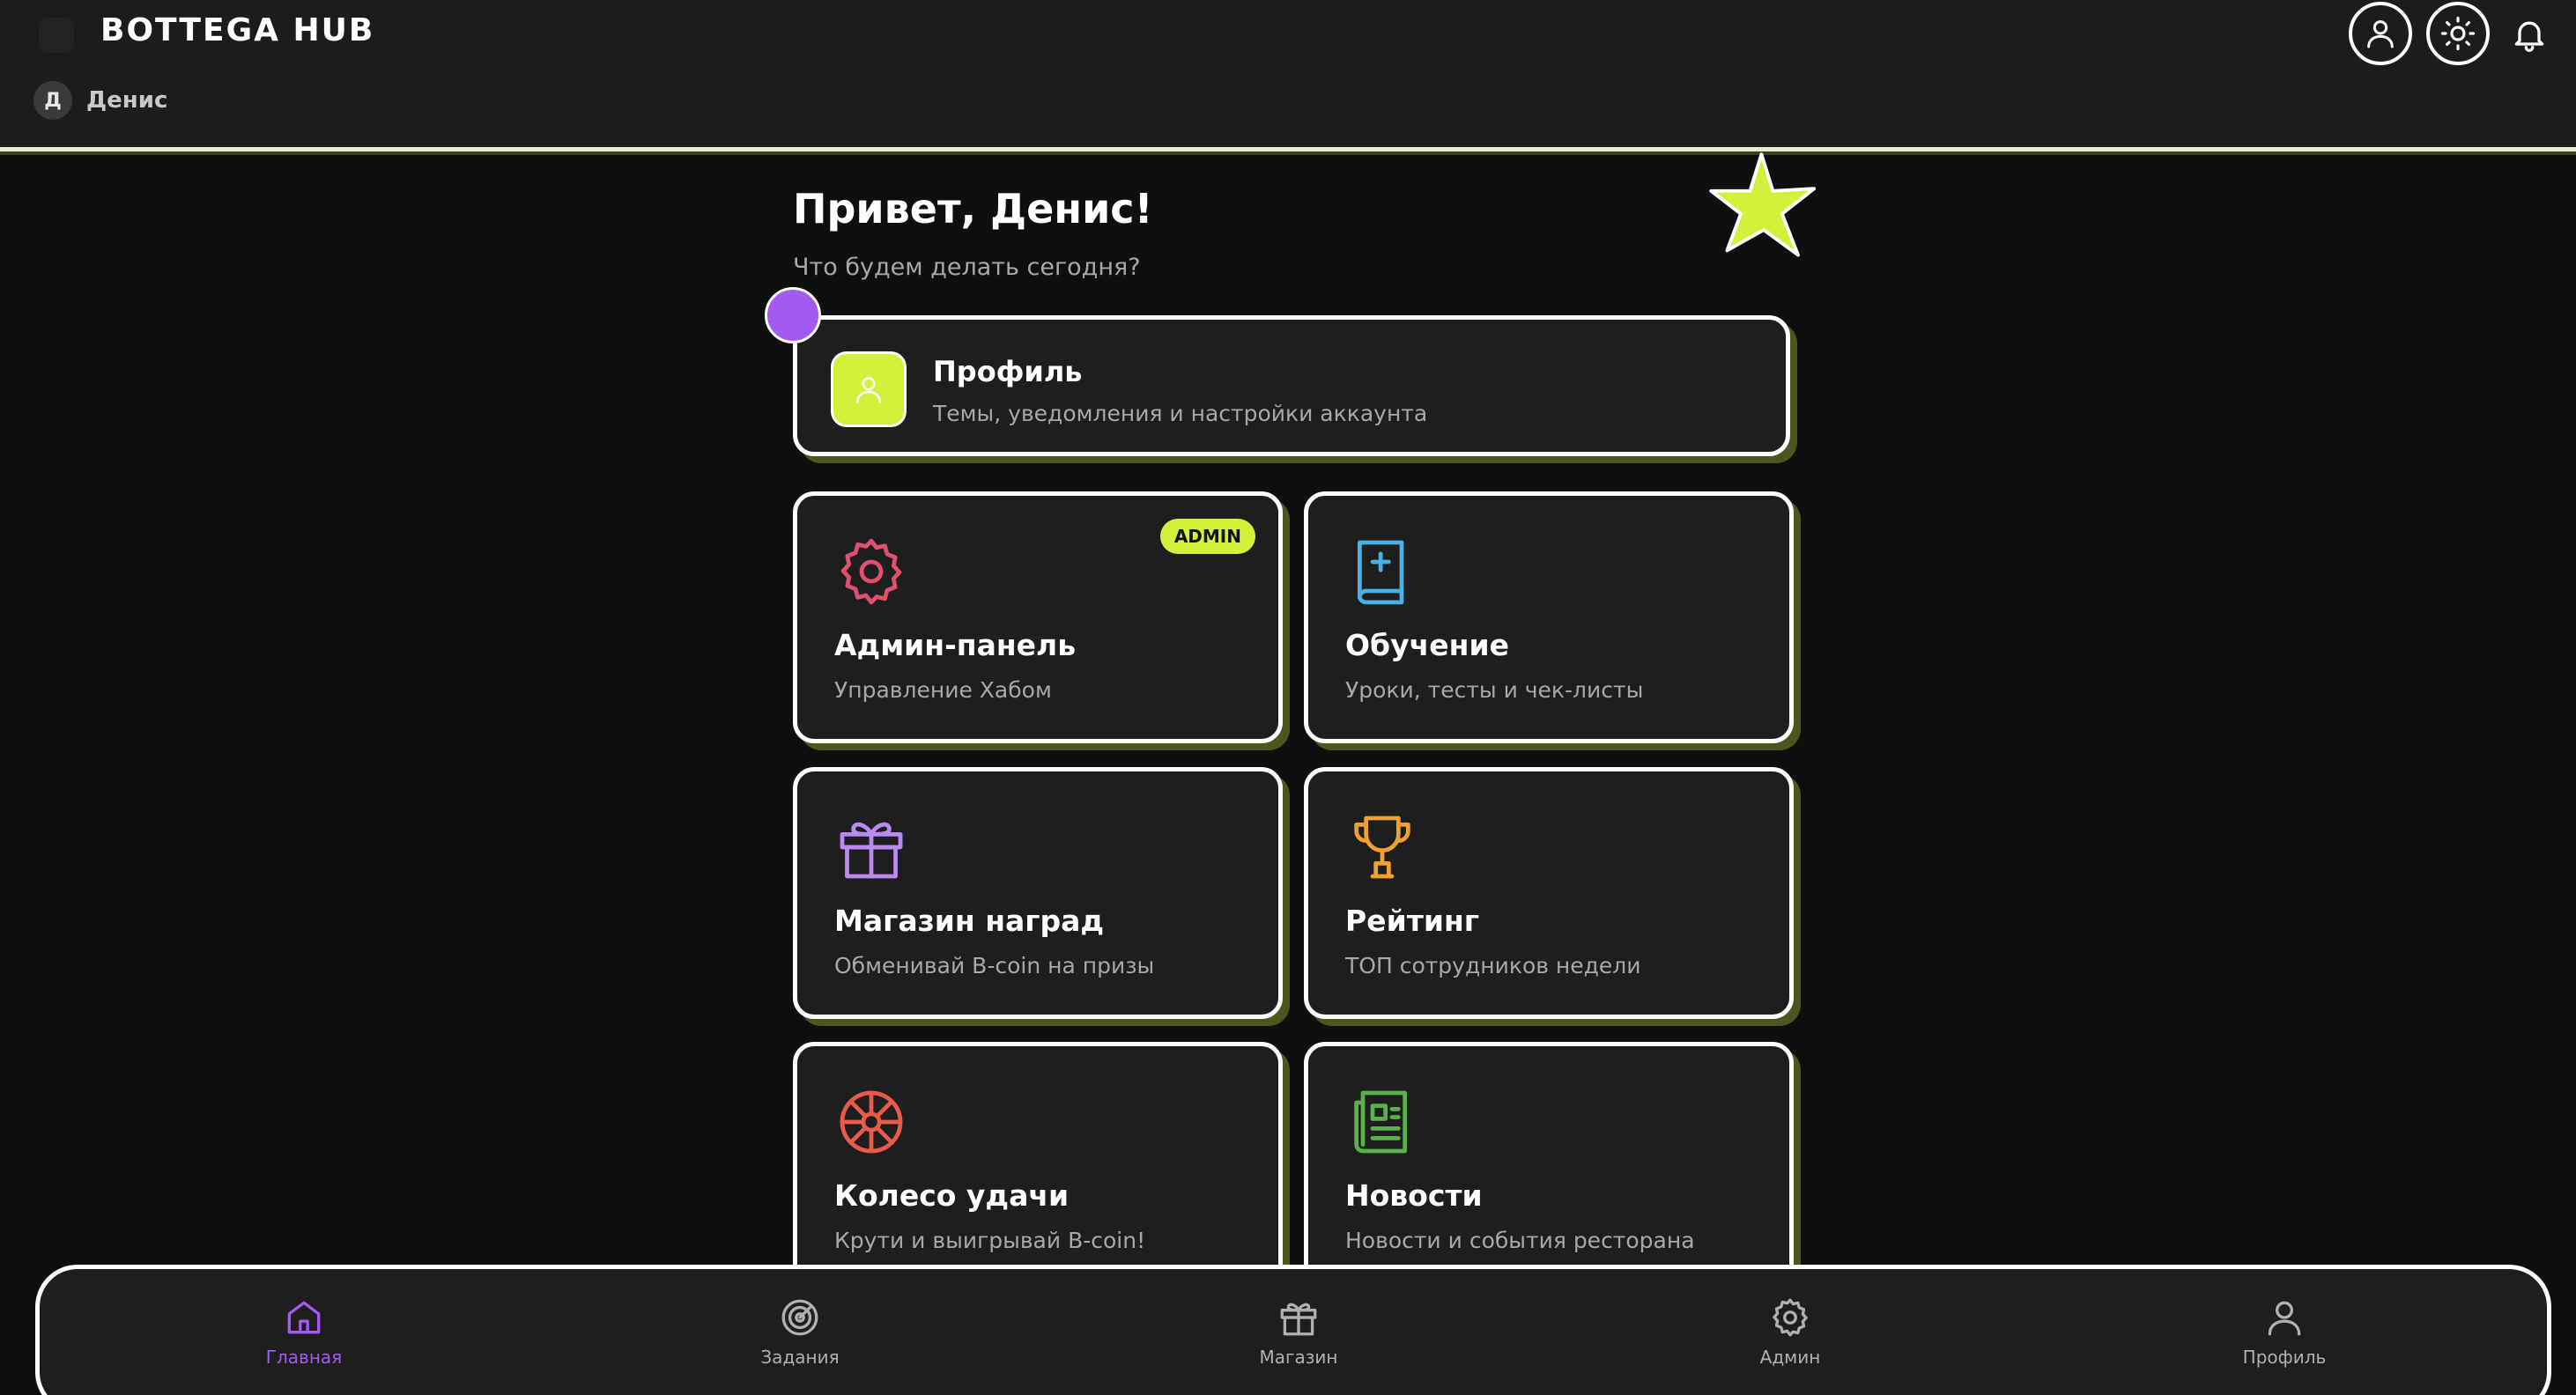  I want to click on tile-learning: Обучение Уроки, тесты и чек-листы, so click(1549, 617).